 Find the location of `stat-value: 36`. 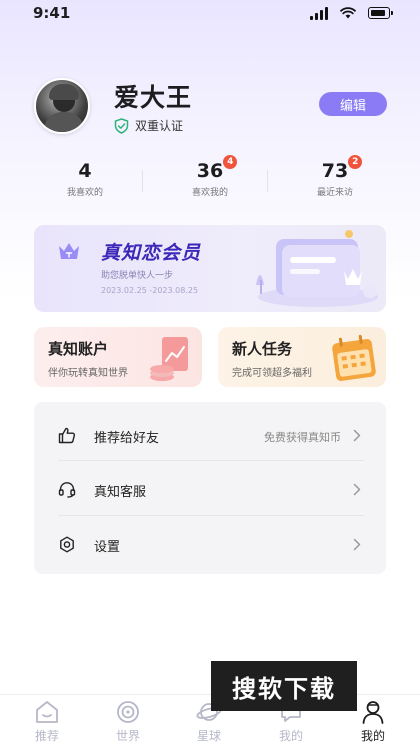

stat-value: 36 is located at coordinates (210, 171).